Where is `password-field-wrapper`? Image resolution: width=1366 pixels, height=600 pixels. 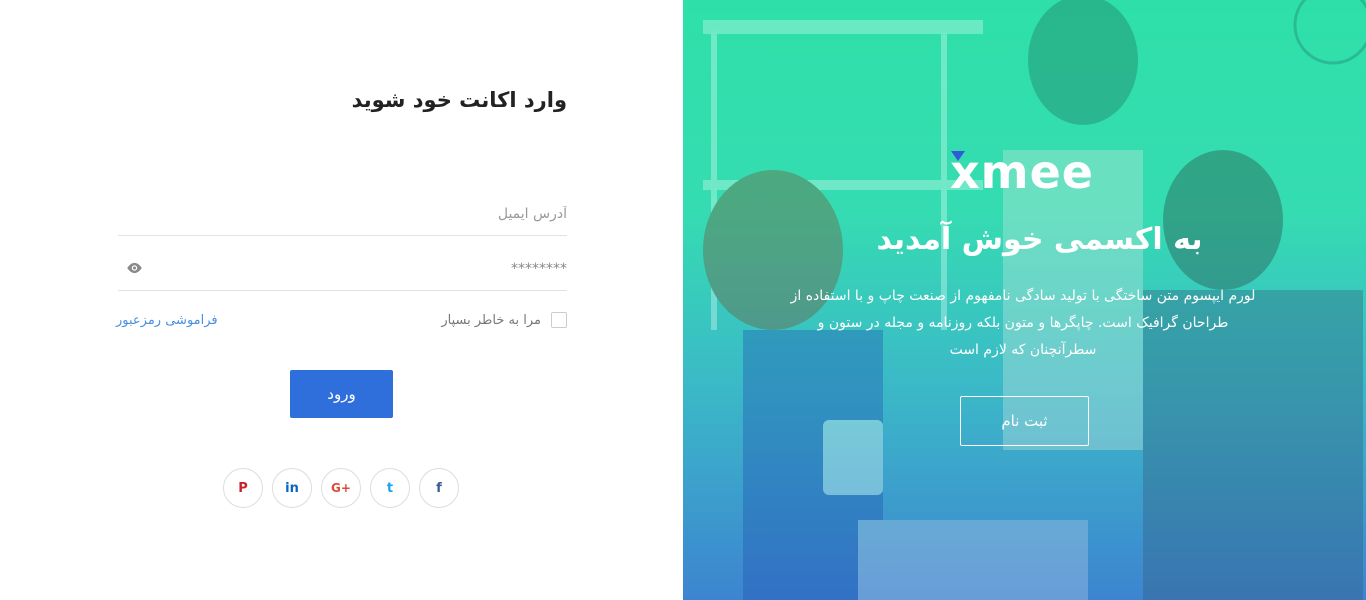
password-field-wrapper is located at coordinates (342, 269).